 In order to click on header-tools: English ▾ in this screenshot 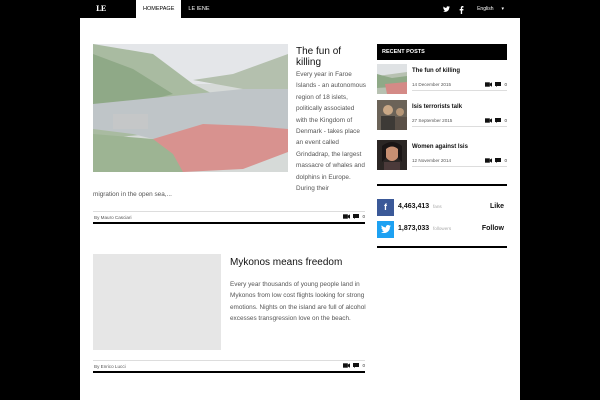, I will do `click(473, 9)`.